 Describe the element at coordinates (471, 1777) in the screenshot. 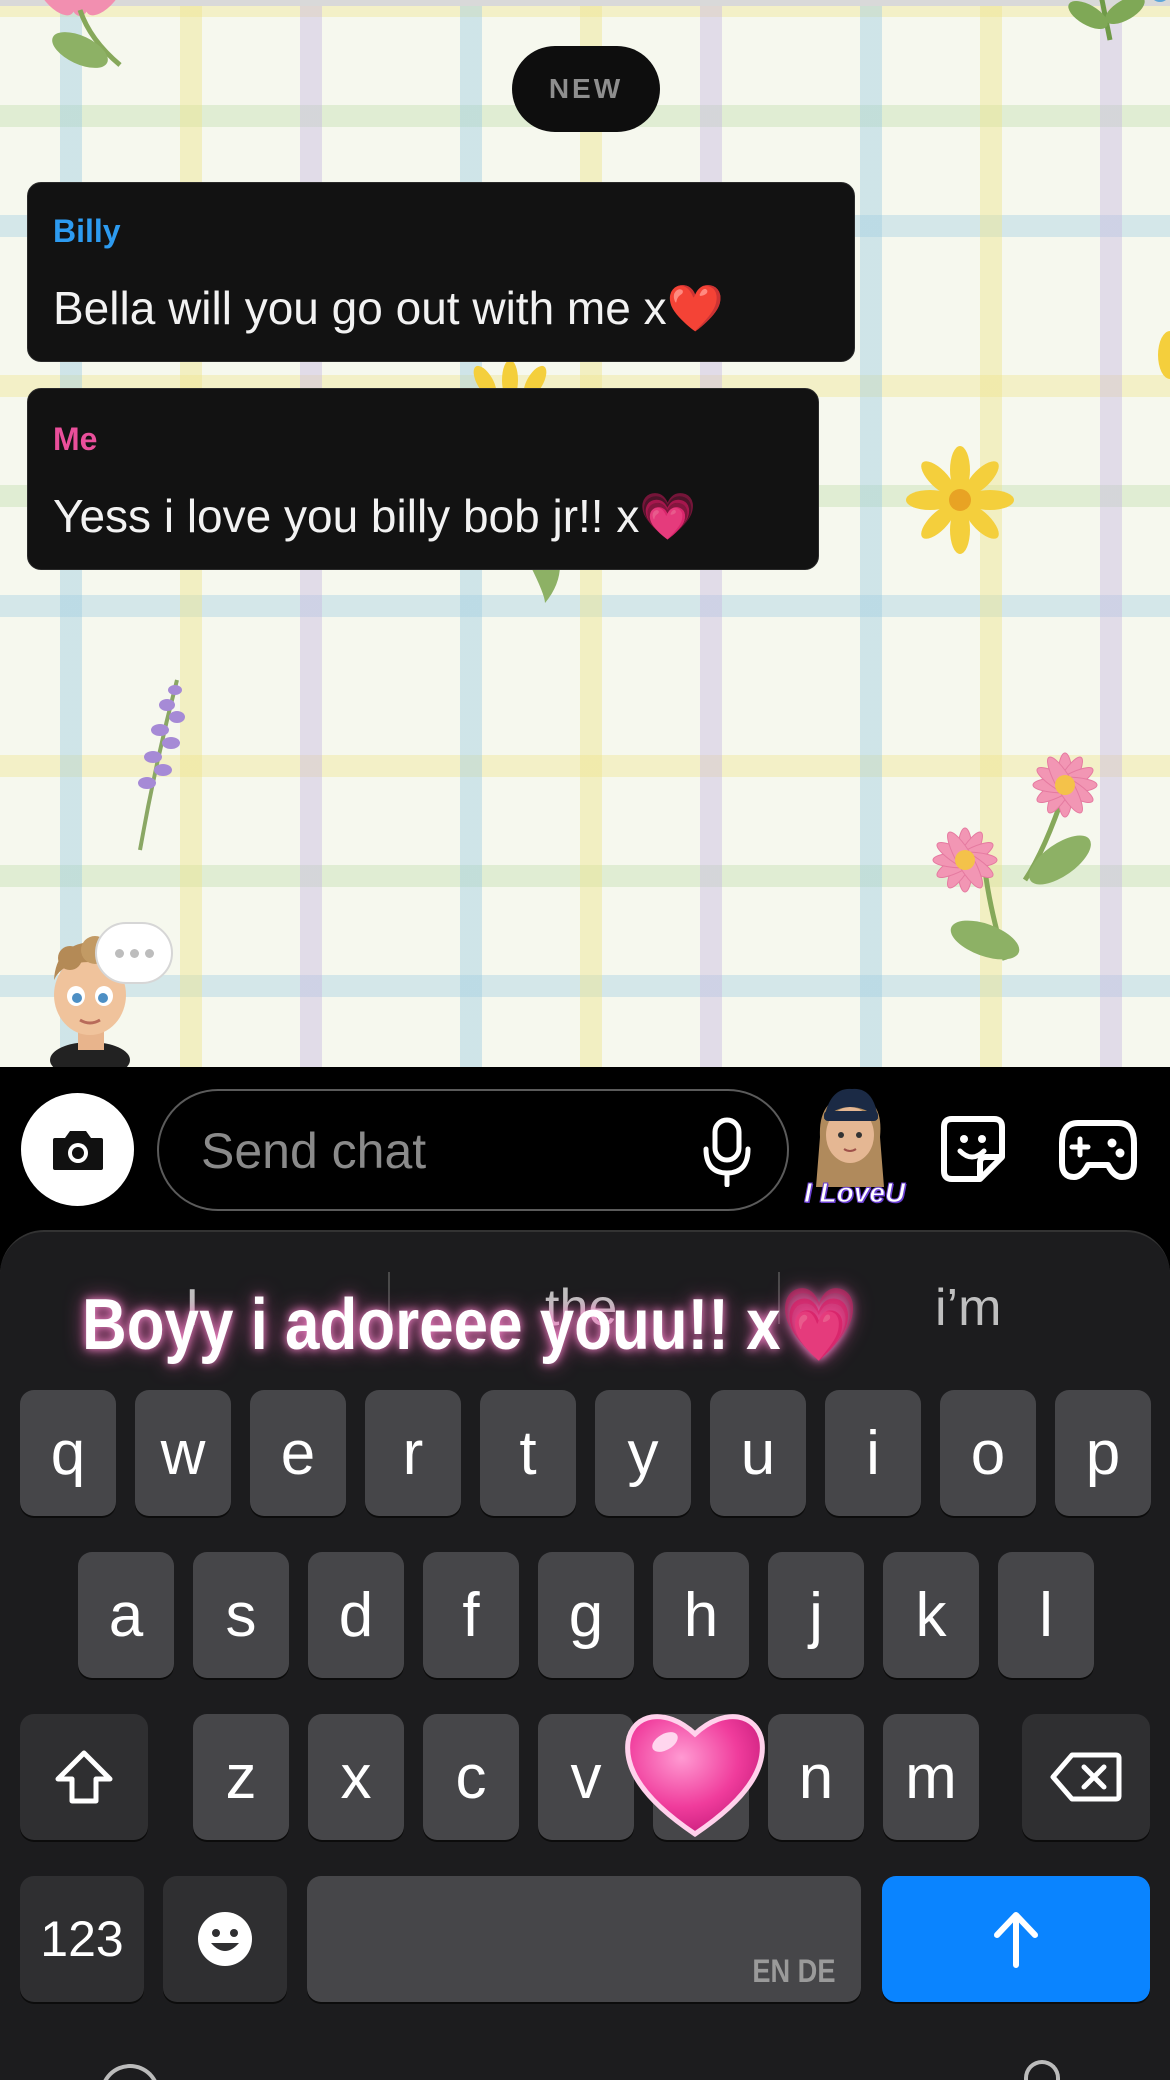

I see `key-c: c` at that location.